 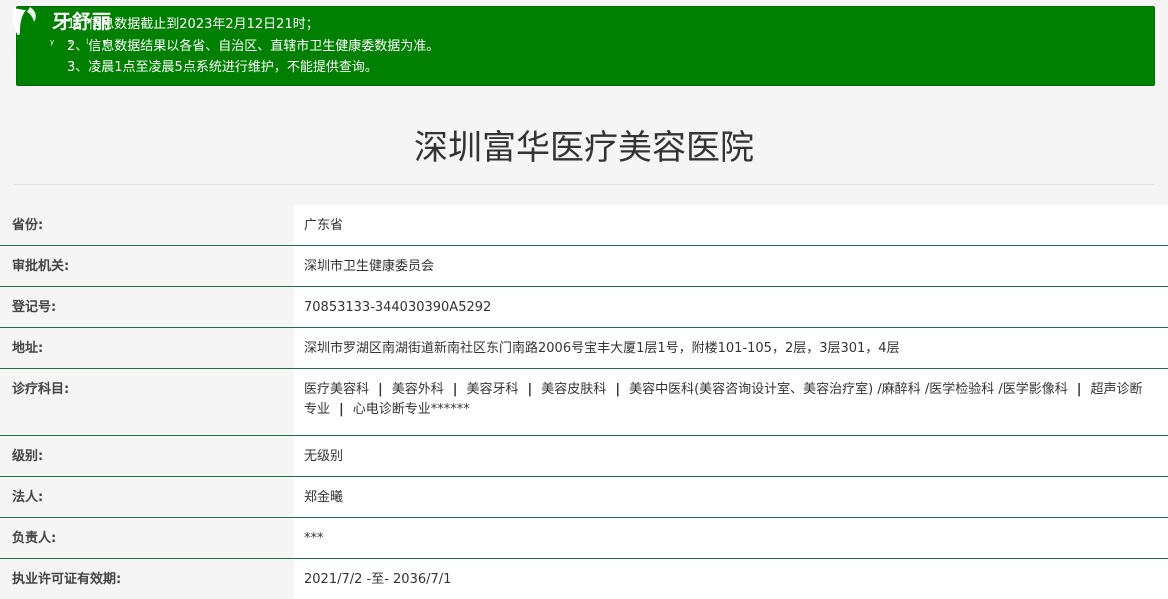 I want to click on registration-number-label: 登记号:, so click(x=147, y=307).